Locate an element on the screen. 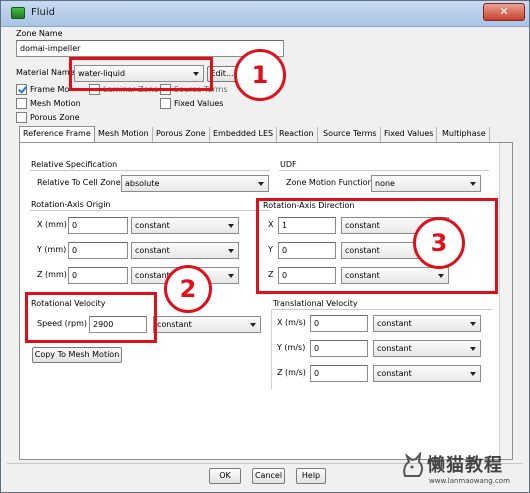 This screenshot has width=530, height=493. rotational-velocity-highlight-box is located at coordinates (91, 317).